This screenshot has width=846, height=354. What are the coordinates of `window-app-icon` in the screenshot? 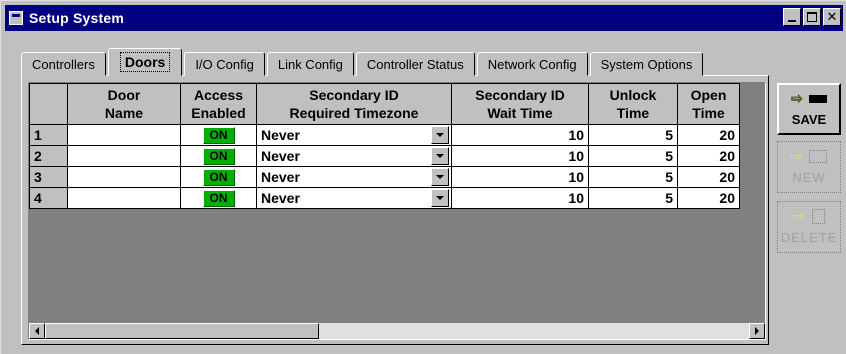 It's located at (16, 18).